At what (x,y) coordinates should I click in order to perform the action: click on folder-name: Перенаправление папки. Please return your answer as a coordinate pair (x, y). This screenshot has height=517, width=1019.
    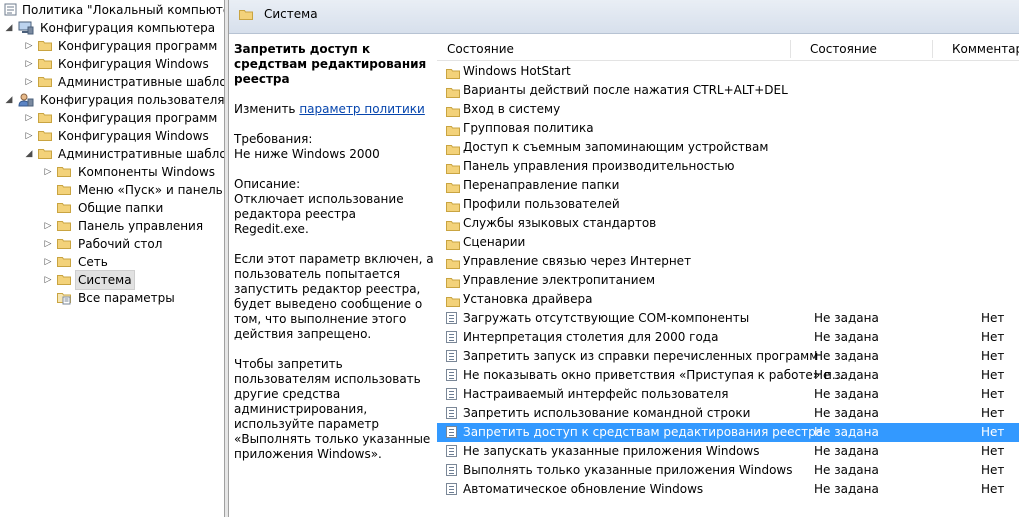
    Looking at the image, I should click on (541, 185).